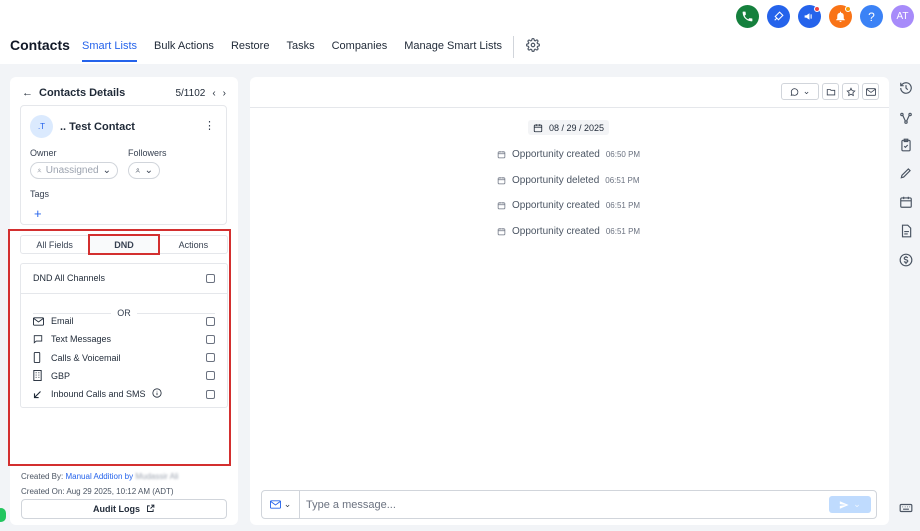  I want to click on owner-value: Unassigned, so click(72, 170).